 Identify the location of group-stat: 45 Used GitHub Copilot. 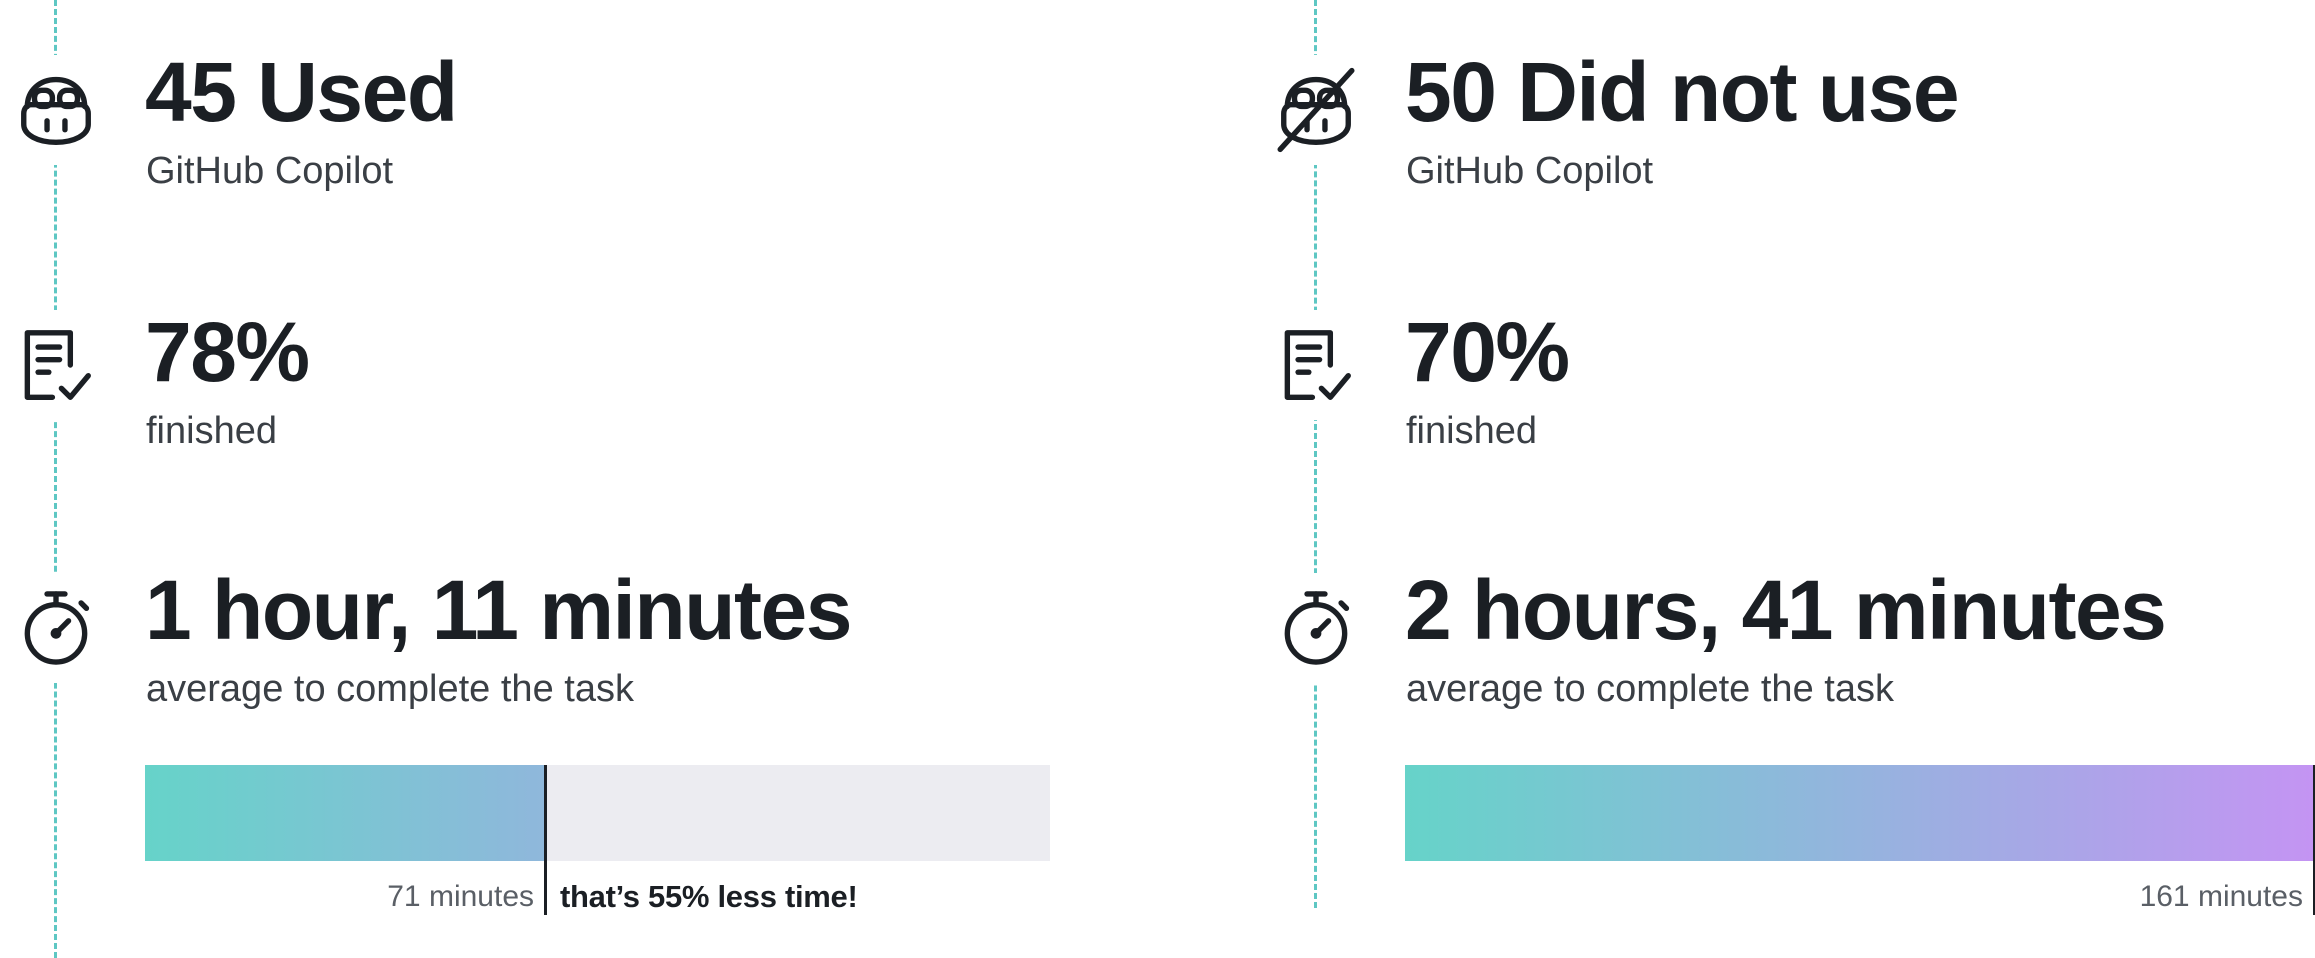
(550, 130).